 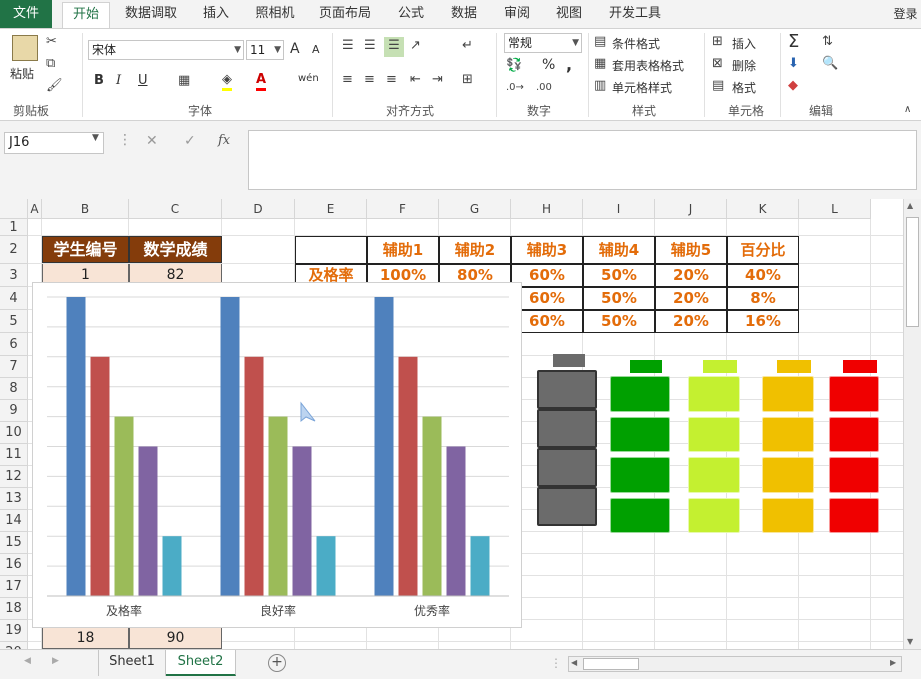 What do you see at coordinates (331, 209) in the screenshot?
I see `column-header-e: E` at bounding box center [331, 209].